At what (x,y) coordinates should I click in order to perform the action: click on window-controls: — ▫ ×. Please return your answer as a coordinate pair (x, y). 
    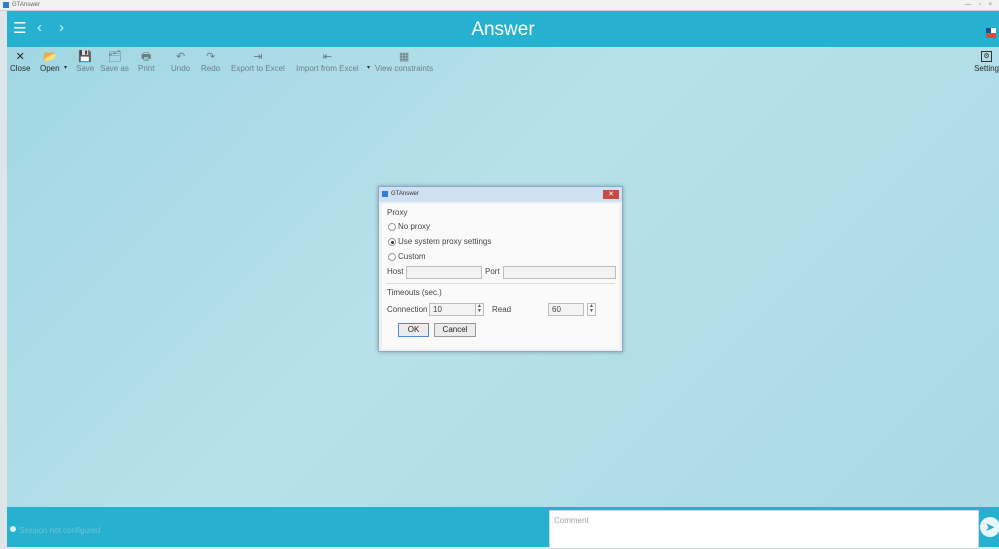
    Looking at the image, I should click on (980, 5).